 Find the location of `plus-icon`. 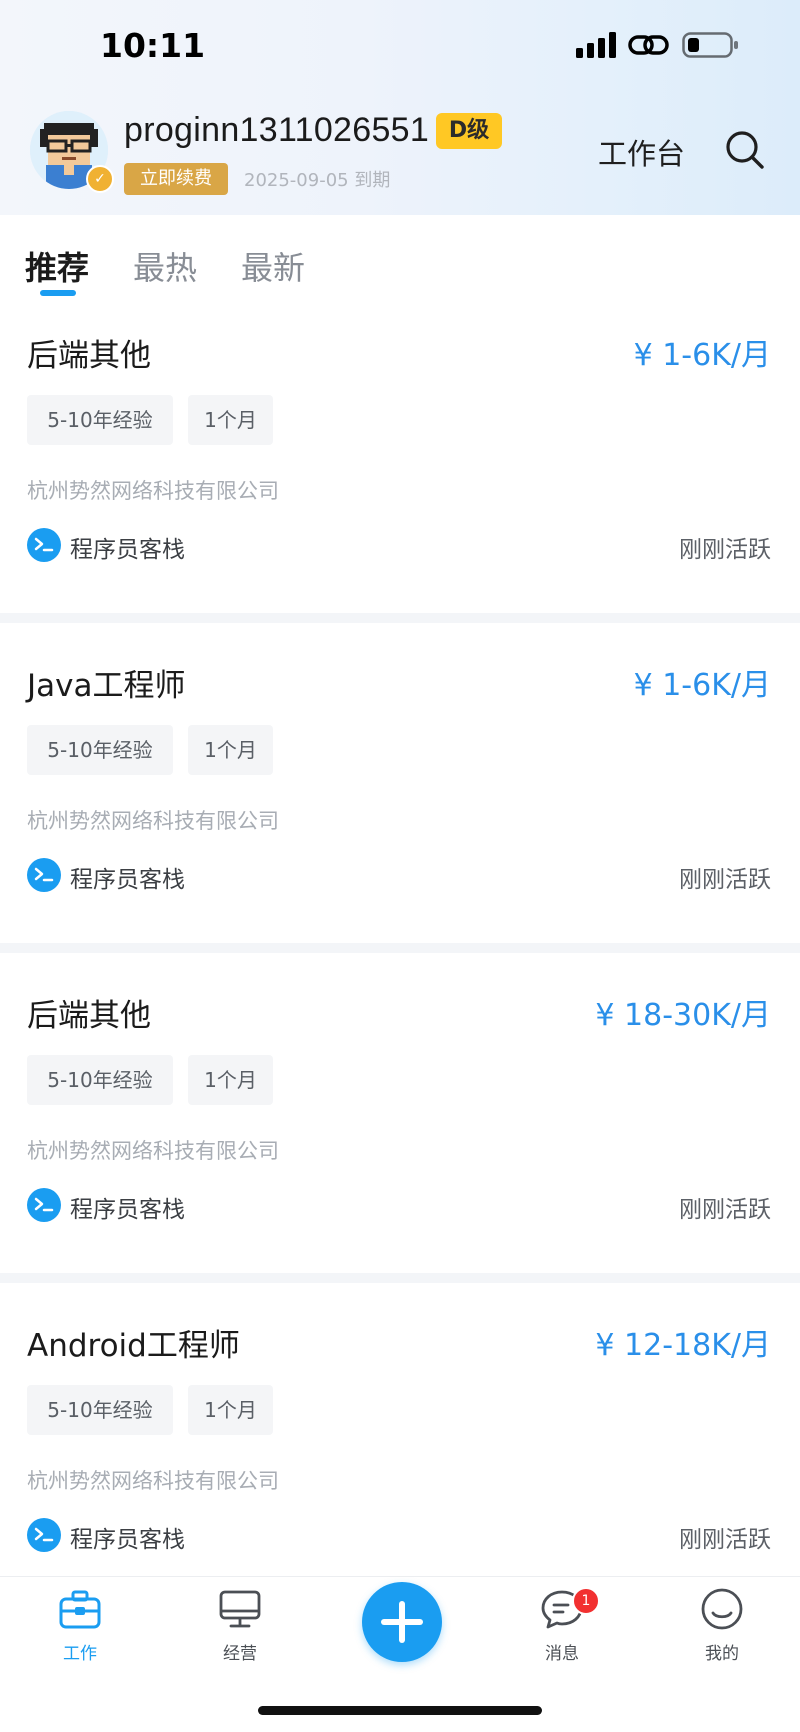

plus-icon is located at coordinates (402, 1622).